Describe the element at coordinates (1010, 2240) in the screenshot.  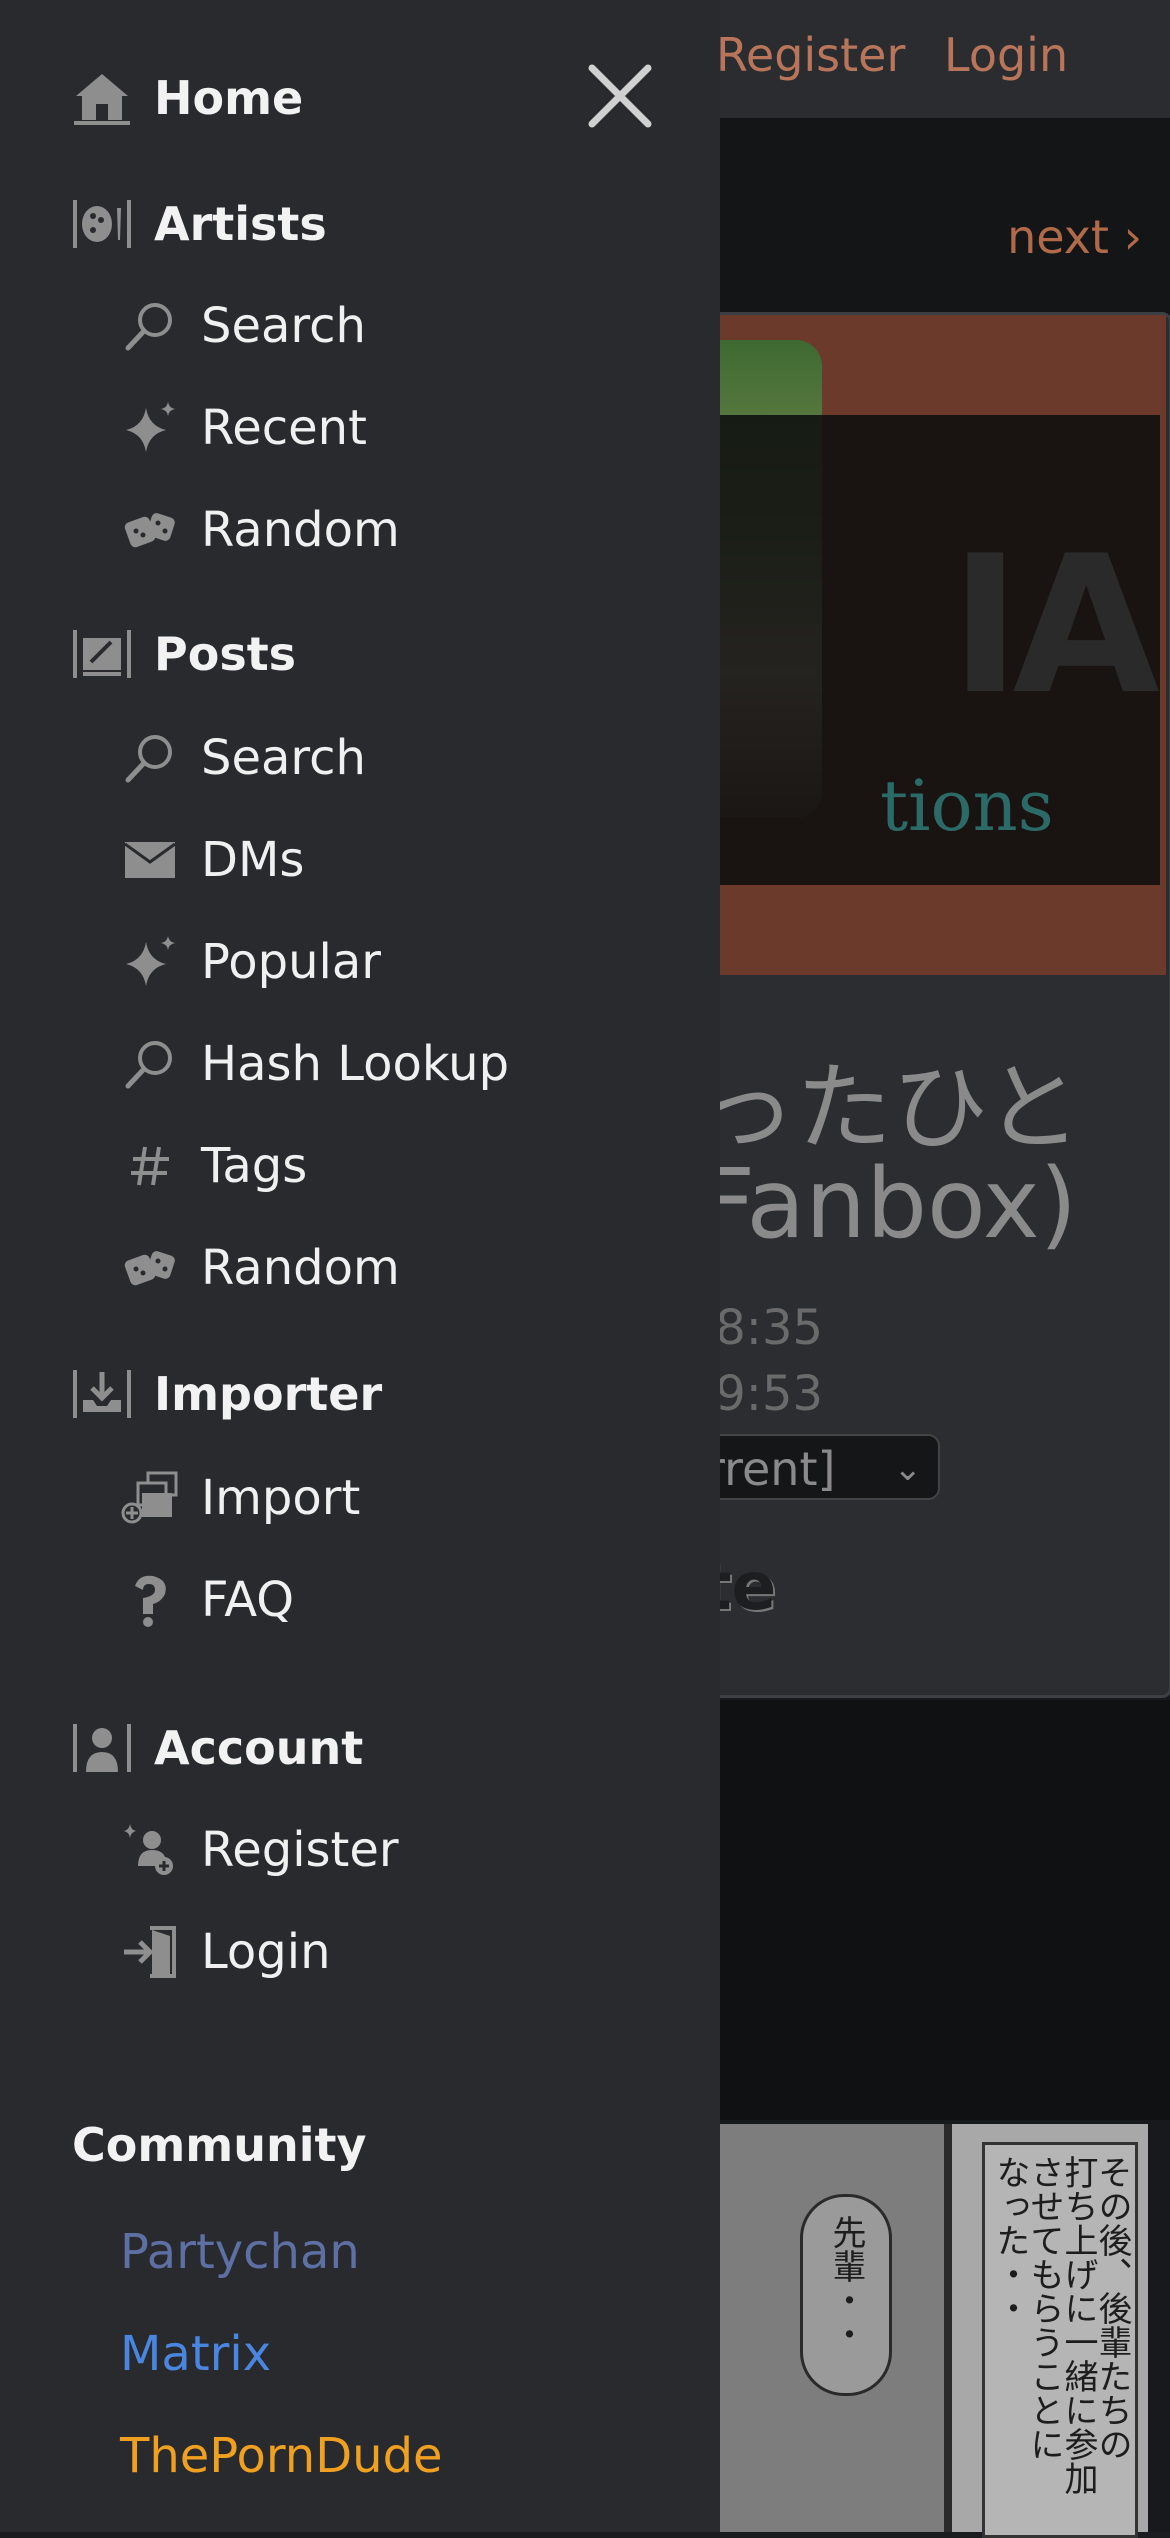
I see `narration-col4: なった・・` at that location.